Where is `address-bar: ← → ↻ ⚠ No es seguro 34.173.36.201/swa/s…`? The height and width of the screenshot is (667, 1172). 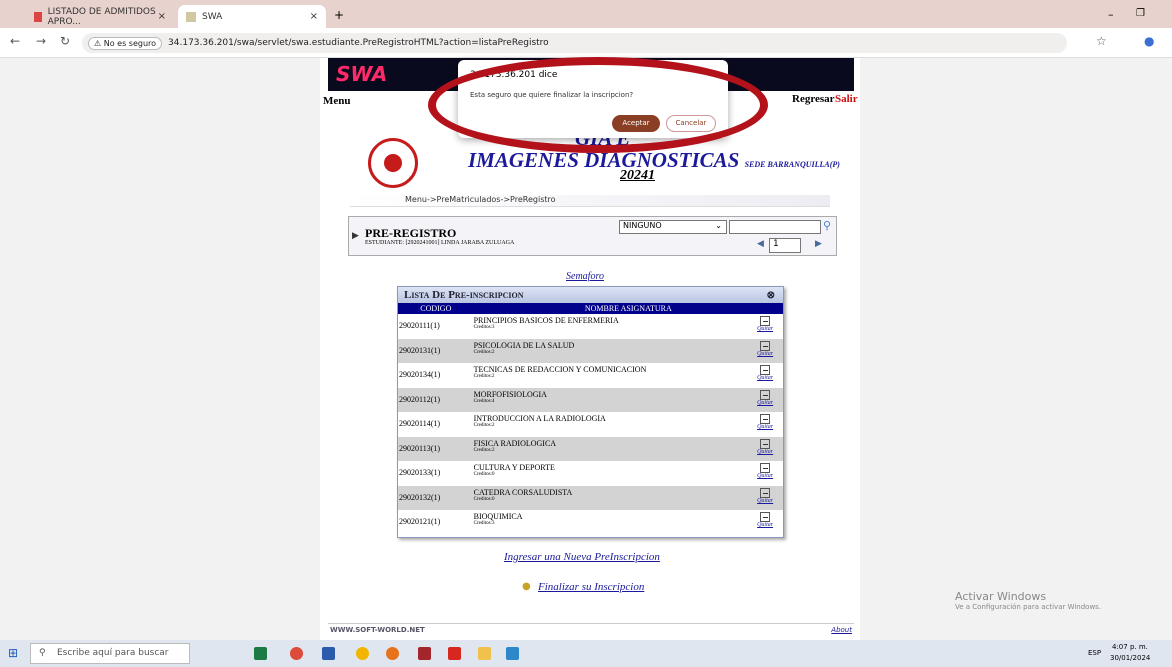
address-bar: ← → ↻ ⚠ No es seguro 34.173.36.201/swa/s… is located at coordinates (586, 43).